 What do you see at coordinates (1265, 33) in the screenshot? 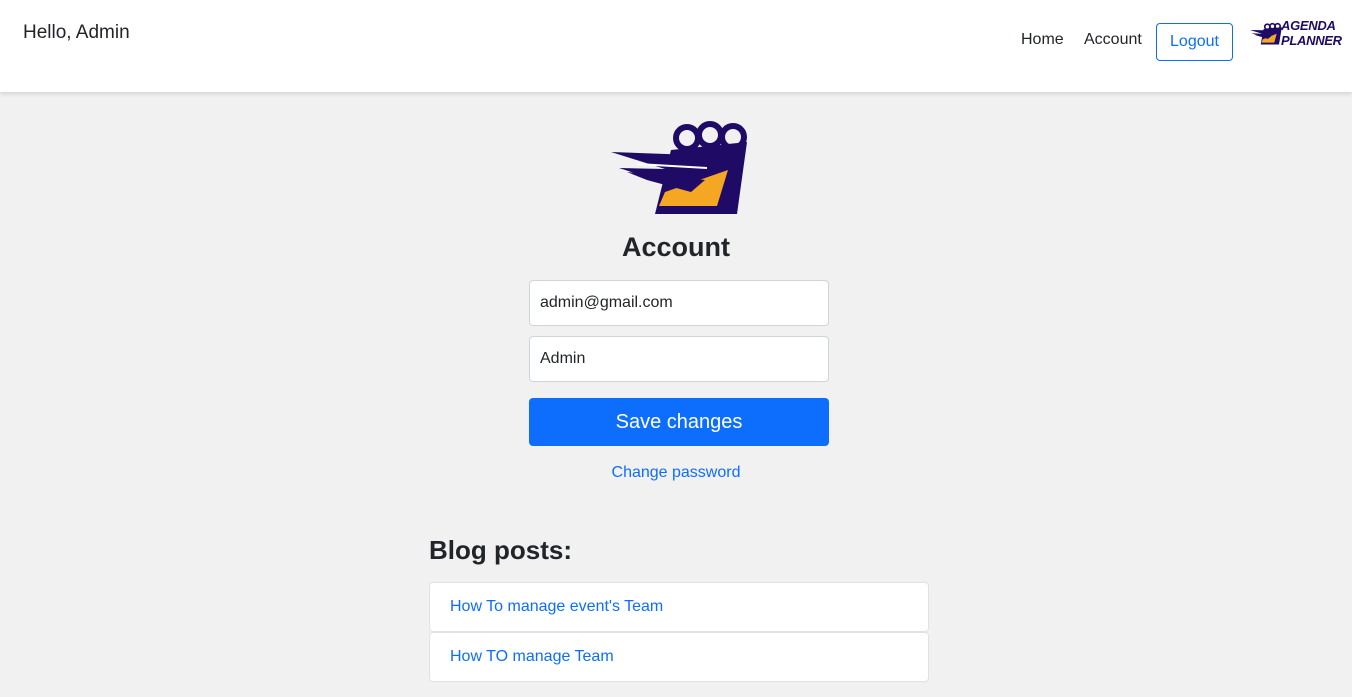
I see `agenda-planner-logo-icon` at bounding box center [1265, 33].